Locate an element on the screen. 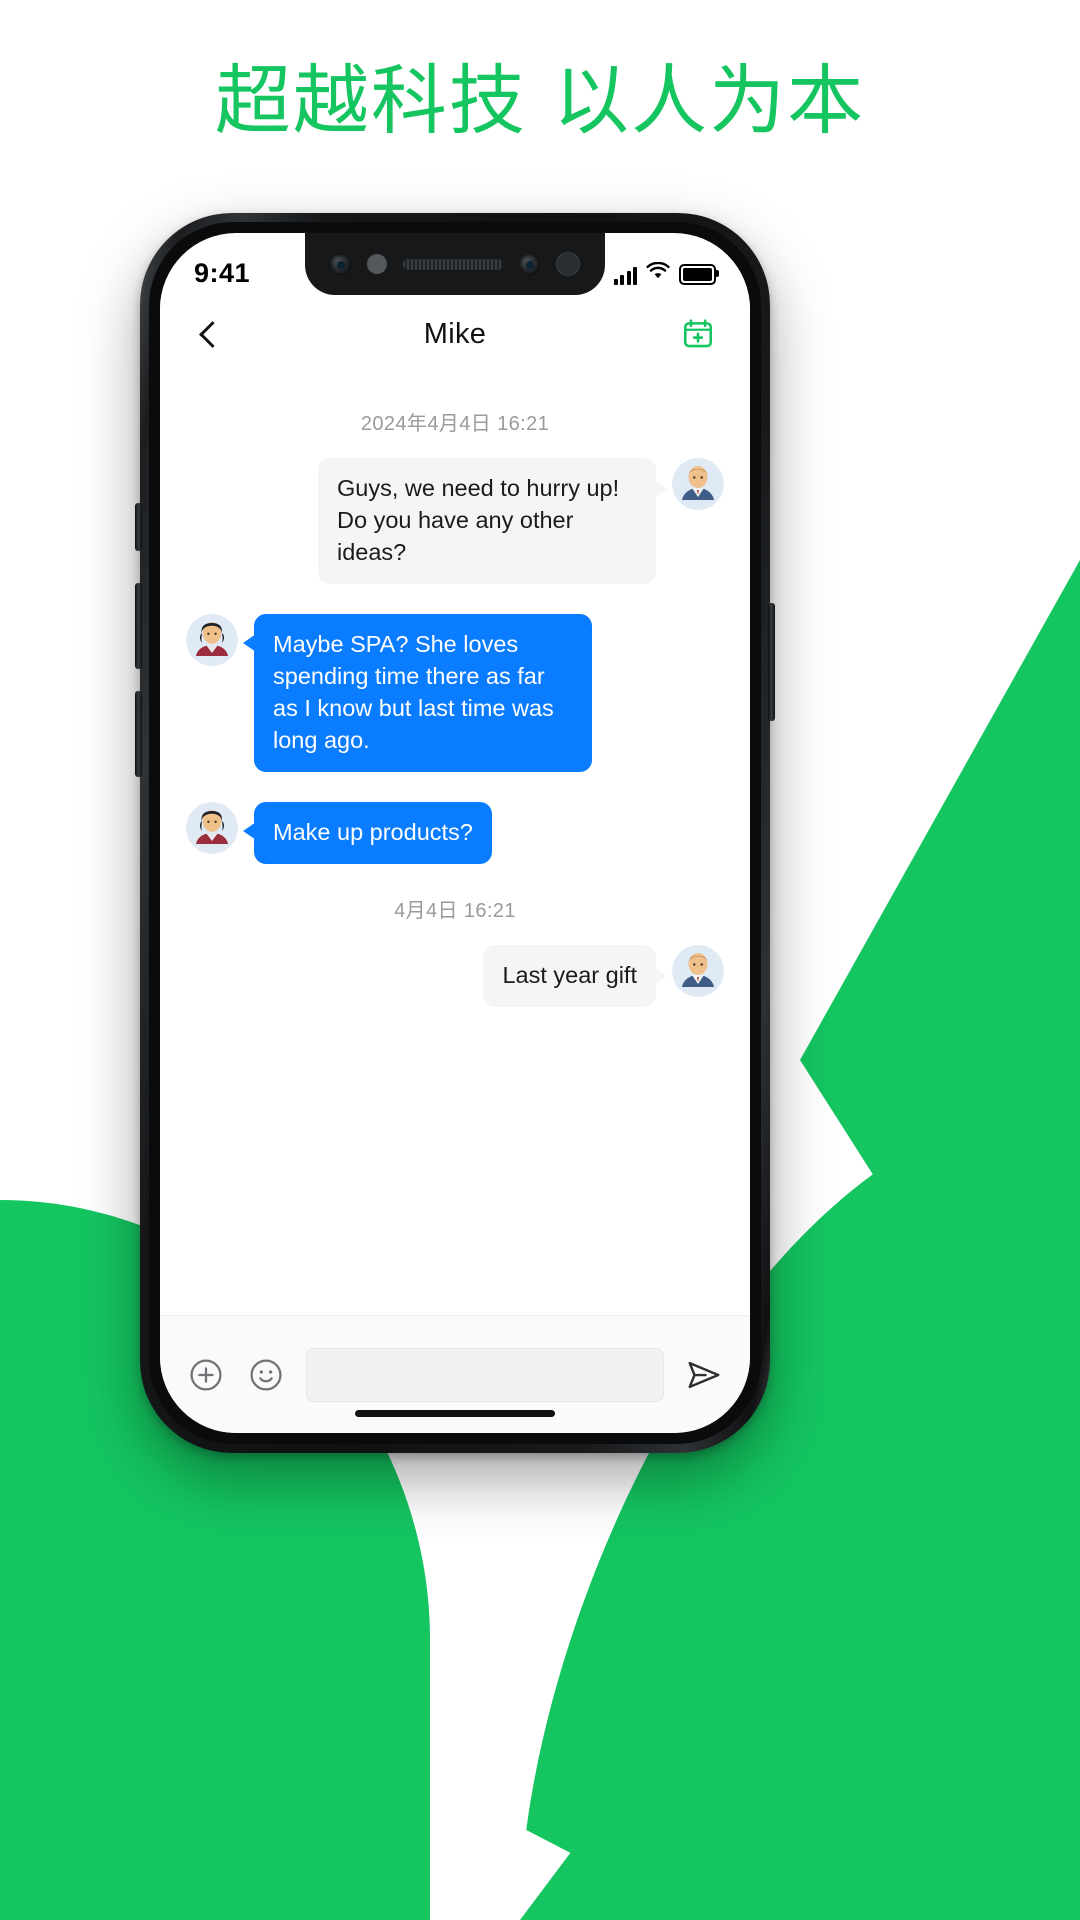 The height and width of the screenshot is (1920, 1080). chat-title: Mike is located at coordinates (455, 333).